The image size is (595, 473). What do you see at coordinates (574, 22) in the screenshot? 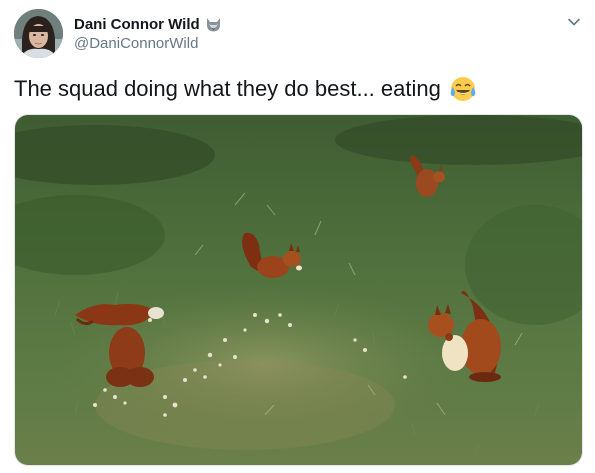
I see `chevron-down-icon` at bounding box center [574, 22].